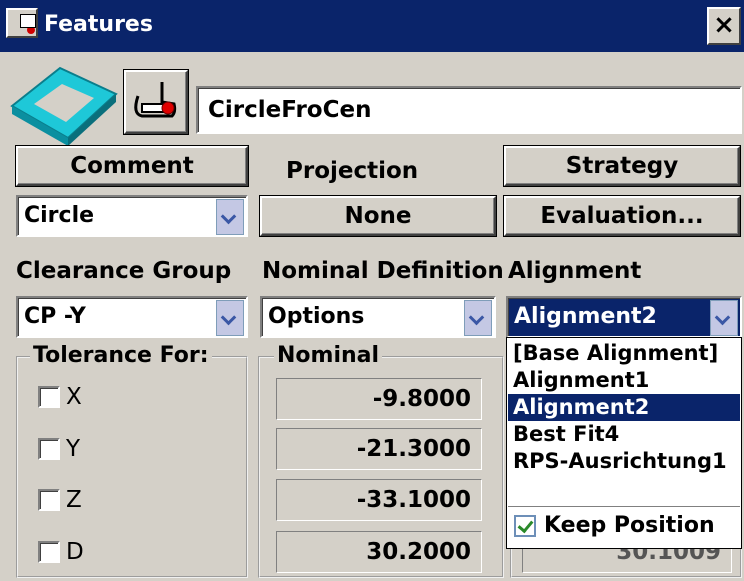 The image size is (744, 581). What do you see at coordinates (132, 317) in the screenshot?
I see `clearance-group-select: CP -Y` at bounding box center [132, 317].